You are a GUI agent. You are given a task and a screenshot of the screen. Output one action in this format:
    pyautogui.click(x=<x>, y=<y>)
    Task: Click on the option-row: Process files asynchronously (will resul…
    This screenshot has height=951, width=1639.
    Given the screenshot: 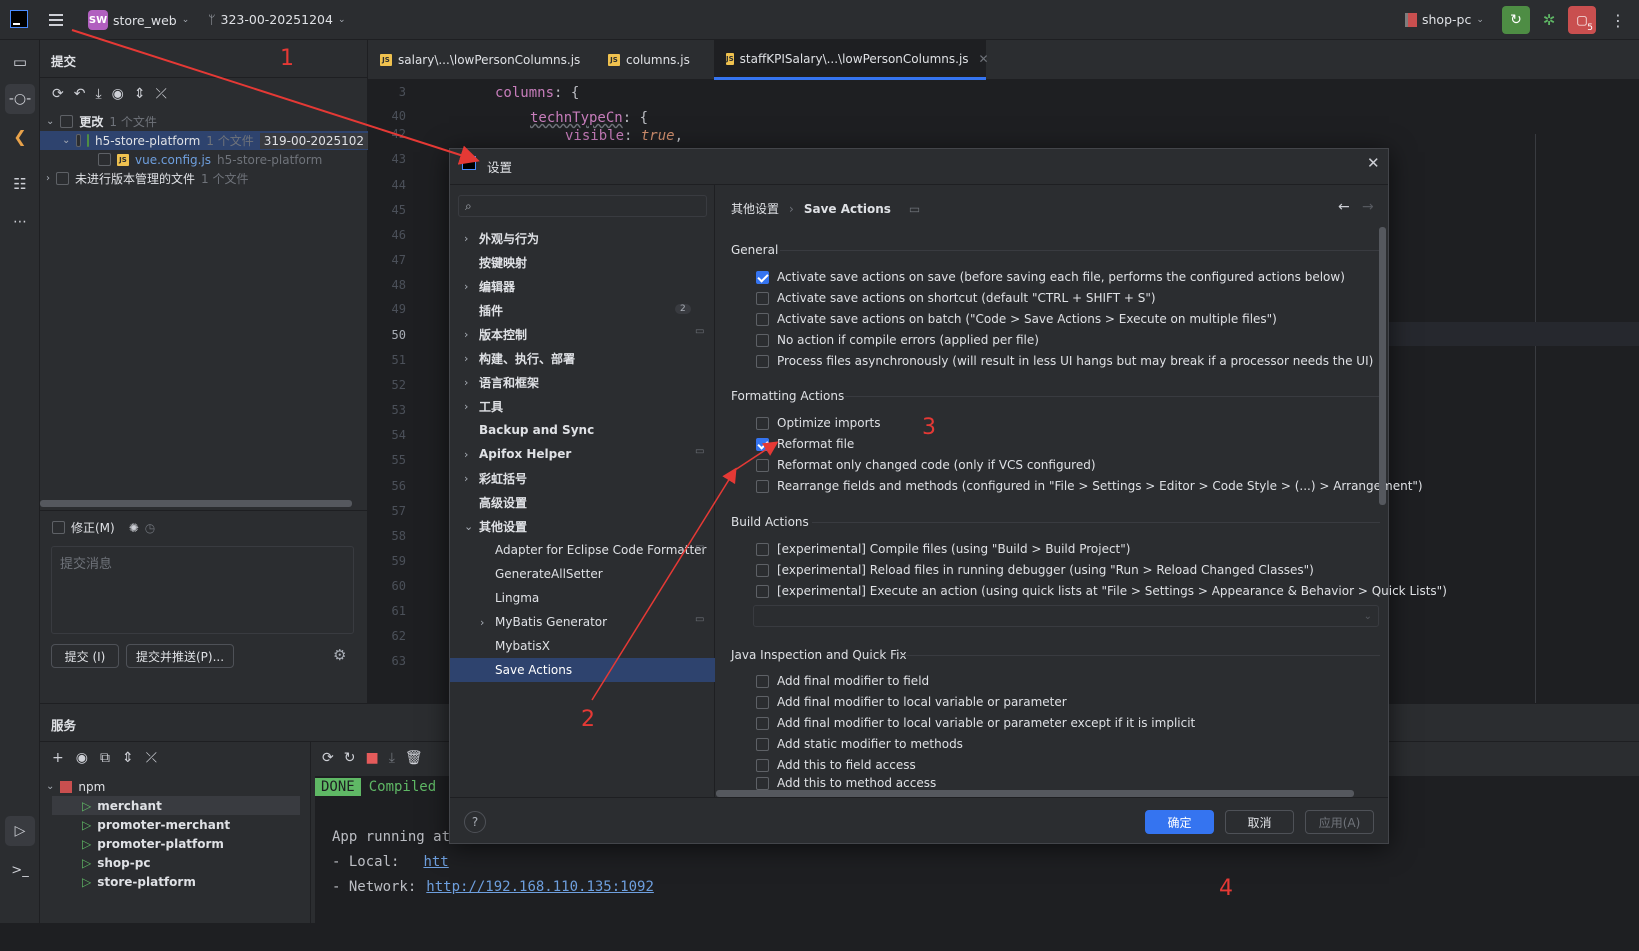 What is the action you would take?
    pyautogui.click(x=1064, y=361)
    